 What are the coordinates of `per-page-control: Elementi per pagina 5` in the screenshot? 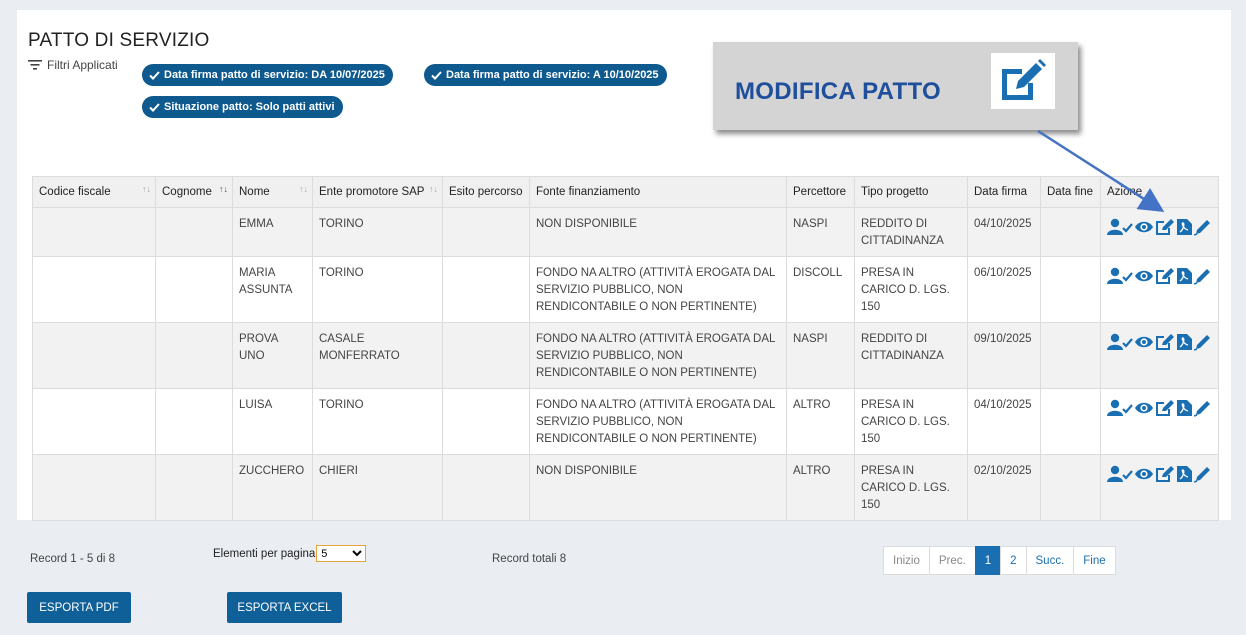 It's located at (290, 553).